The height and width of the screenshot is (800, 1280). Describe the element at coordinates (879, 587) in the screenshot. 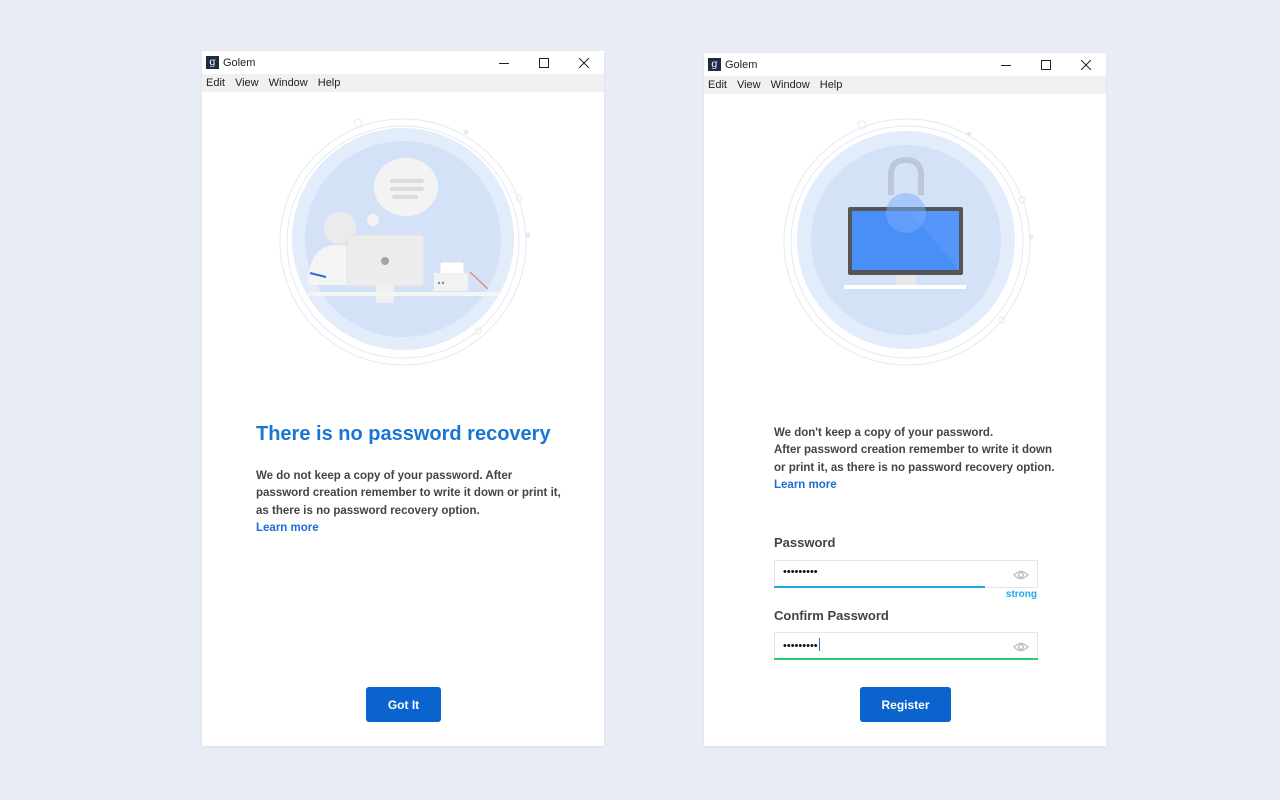

I see `password-strength-bar` at that location.